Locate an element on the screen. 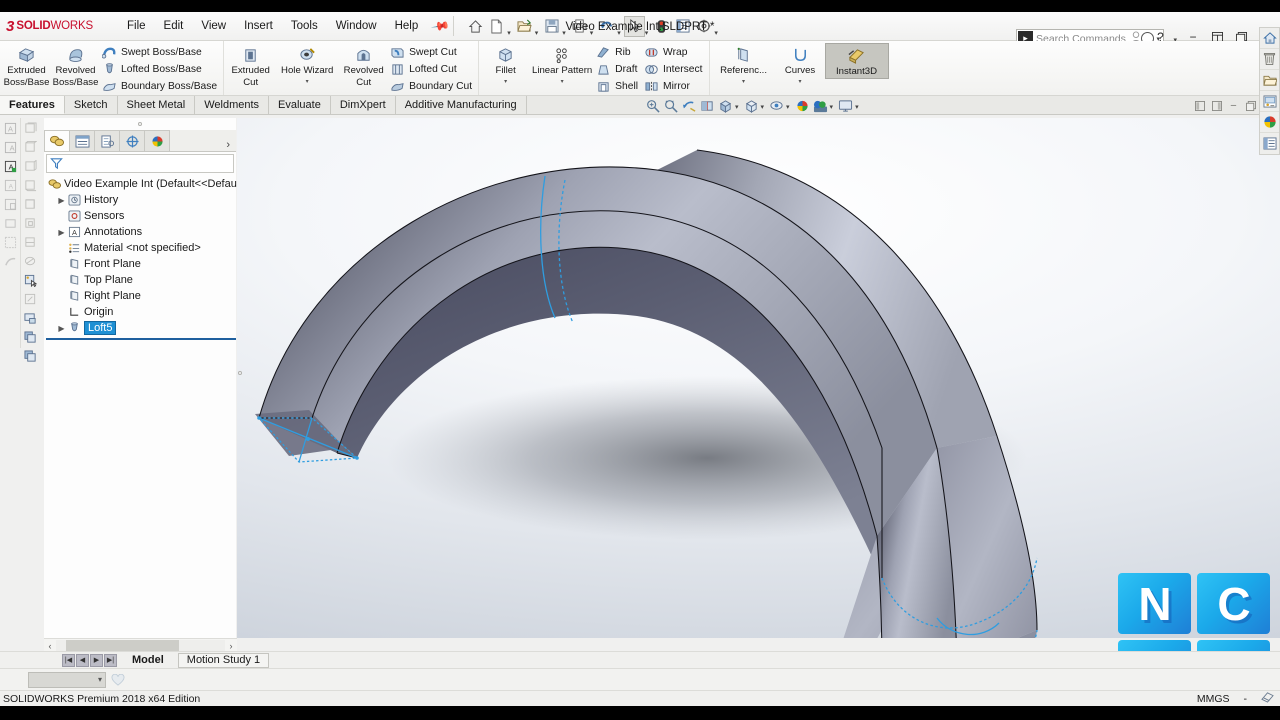 The width and height of the screenshot is (1280, 720). save-caret-icon: ▾ is located at coordinates (564, 35).